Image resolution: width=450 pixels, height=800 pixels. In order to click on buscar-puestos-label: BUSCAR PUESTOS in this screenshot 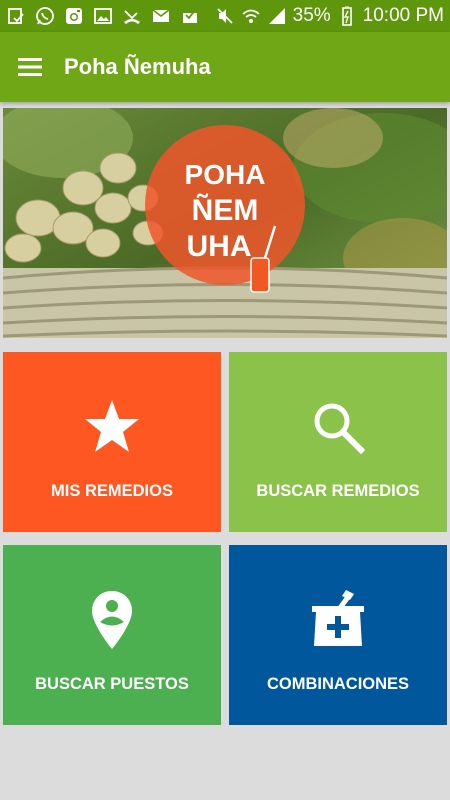, I will do `click(112, 684)`.